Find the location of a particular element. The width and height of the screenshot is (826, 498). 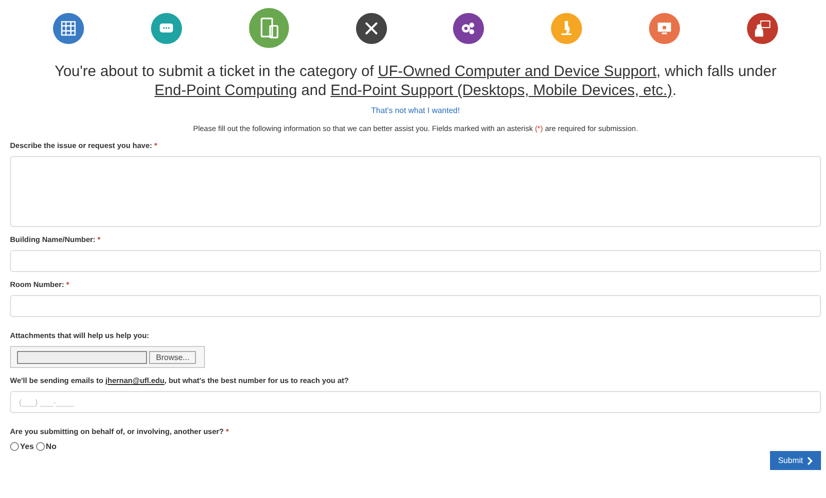

category-link: End-Point Support (Desktops, Mobile Devices, etc.) is located at coordinates (501, 90).